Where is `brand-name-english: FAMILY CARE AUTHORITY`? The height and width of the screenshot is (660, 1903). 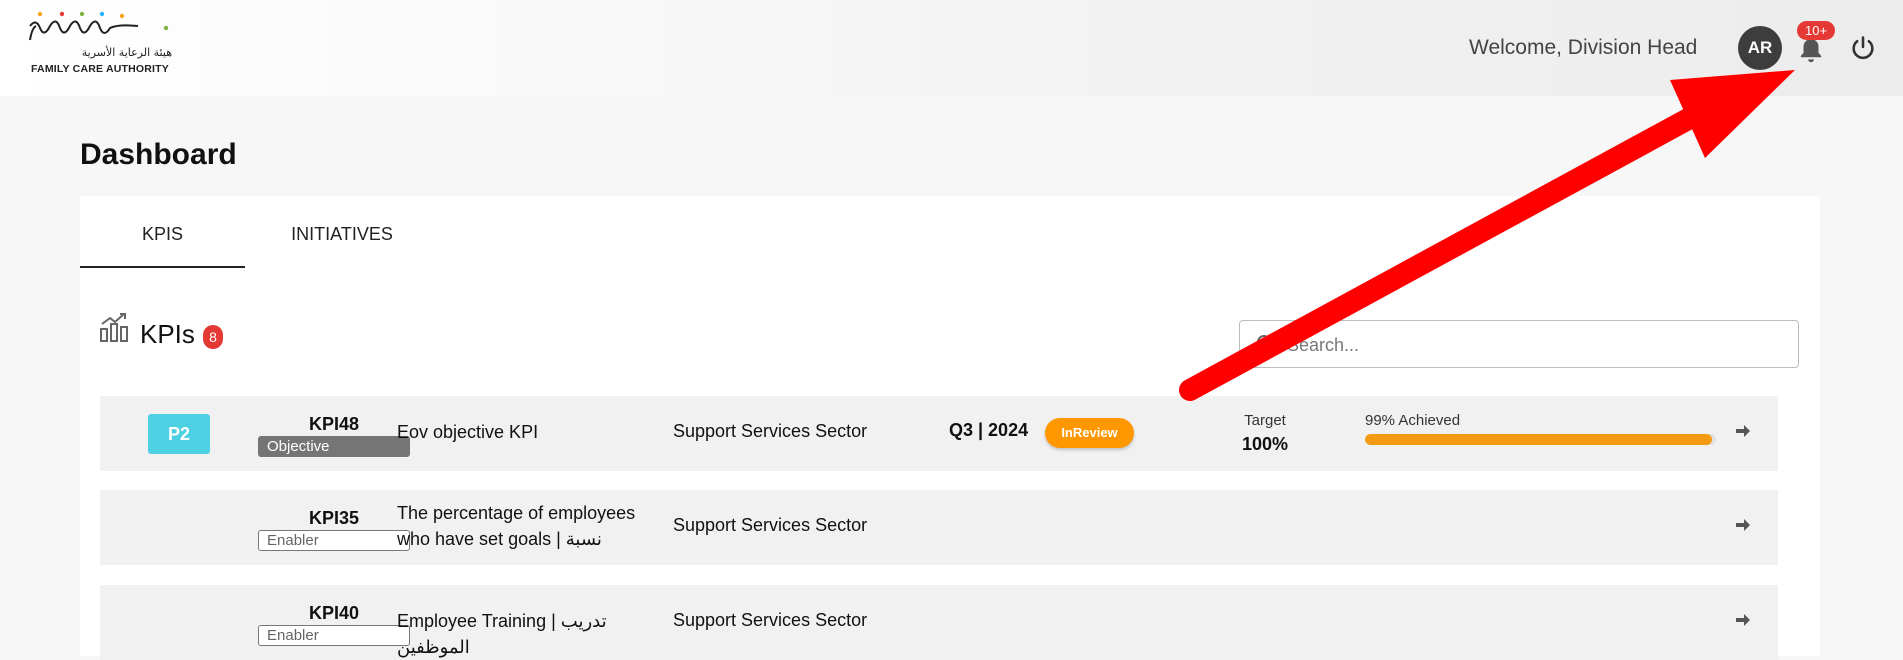 brand-name-english: FAMILY CARE AUTHORITY is located at coordinates (100, 69).